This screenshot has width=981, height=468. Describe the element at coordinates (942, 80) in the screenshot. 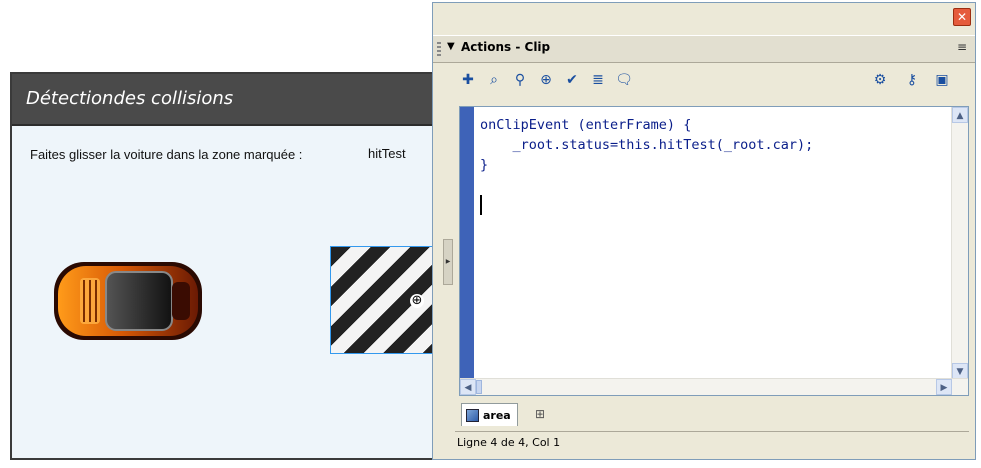

I see `script-assist-icon: ▣` at that location.